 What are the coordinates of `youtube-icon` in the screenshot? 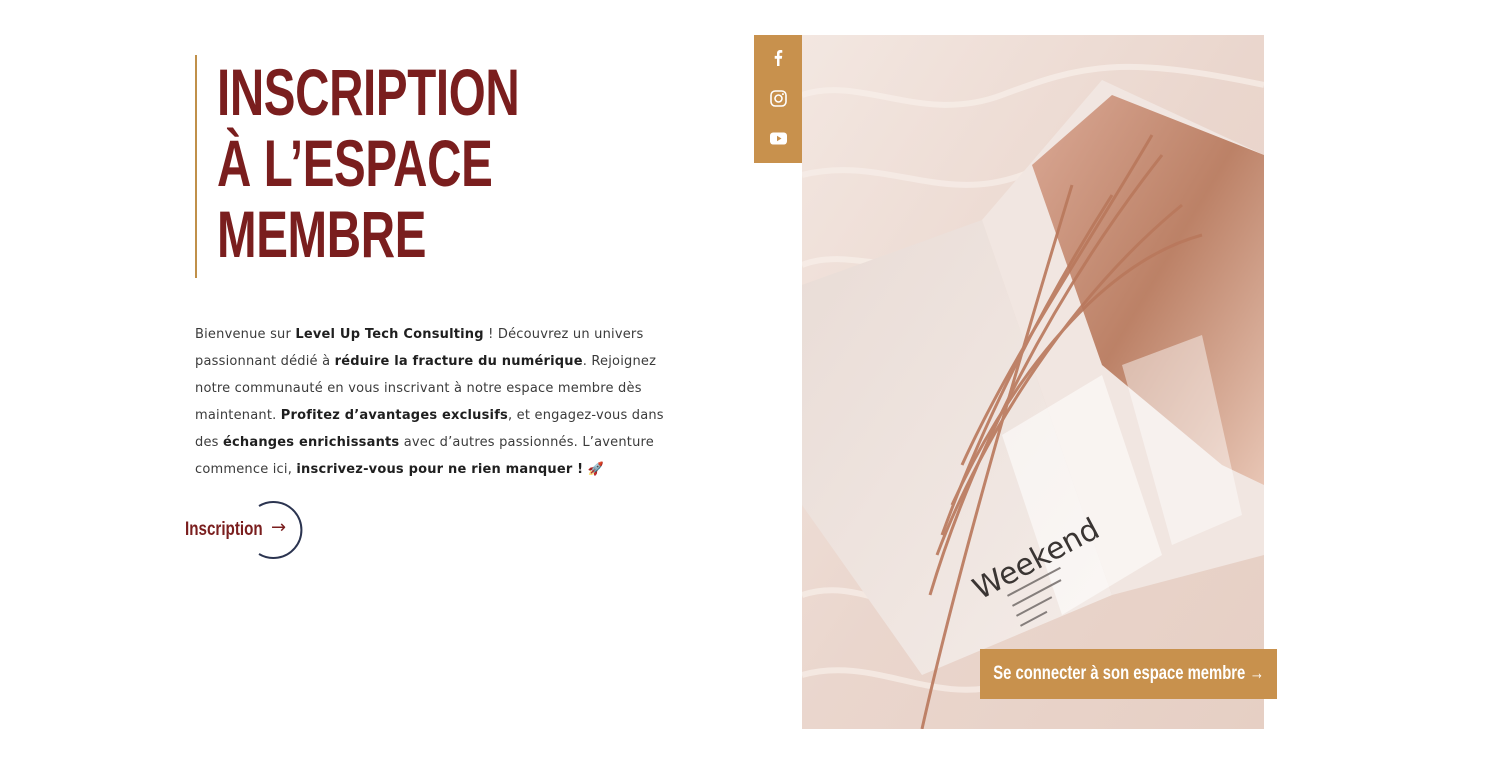 It's located at (778, 138).